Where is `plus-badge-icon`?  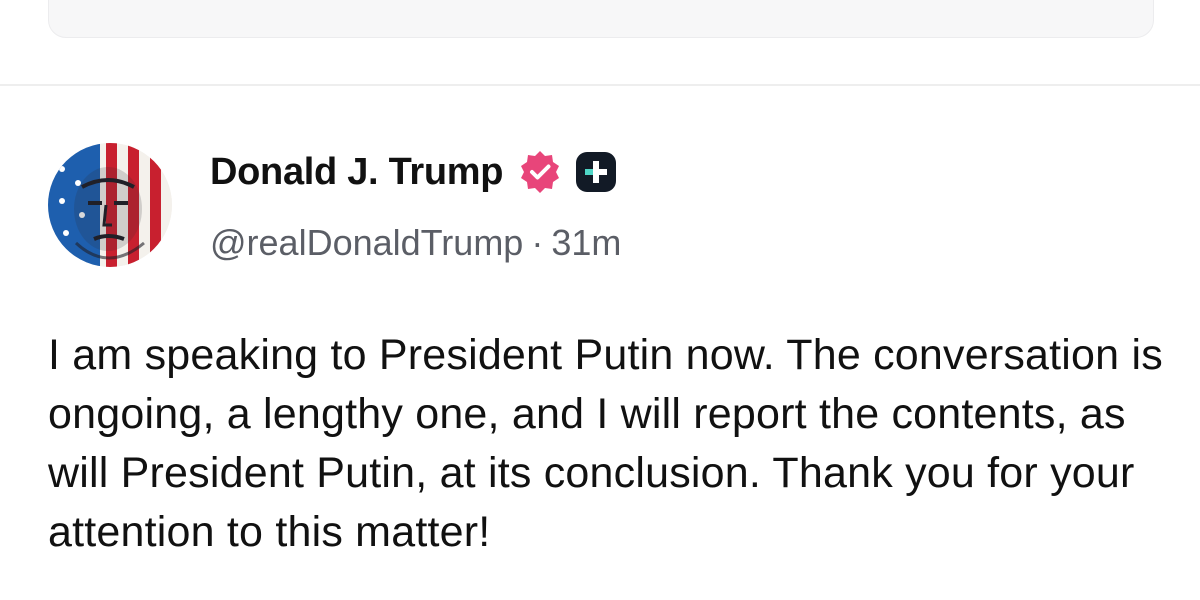
plus-badge-icon is located at coordinates (596, 172).